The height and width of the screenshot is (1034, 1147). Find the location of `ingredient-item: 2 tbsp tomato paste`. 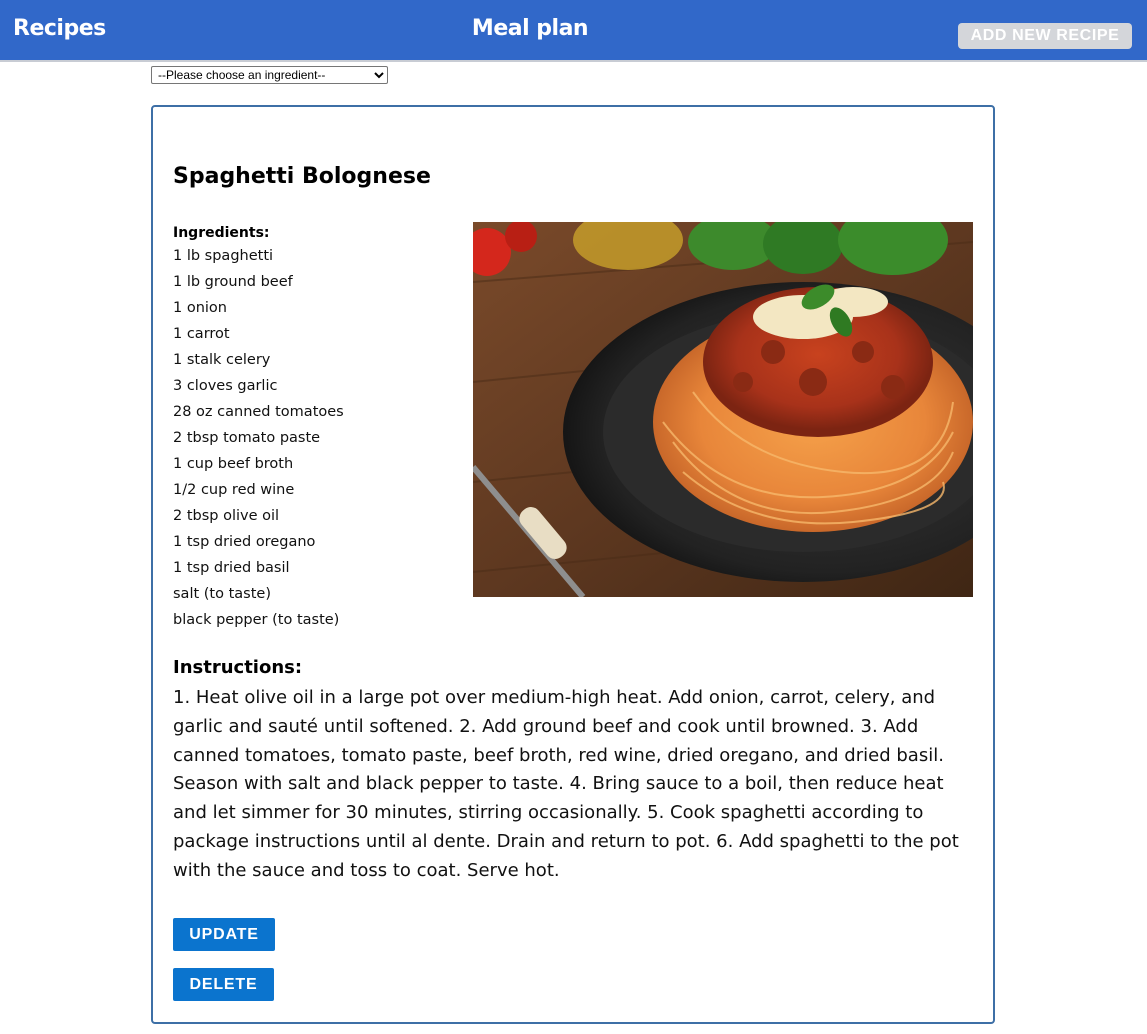

ingredient-item: 2 tbsp tomato paste is located at coordinates (247, 438).